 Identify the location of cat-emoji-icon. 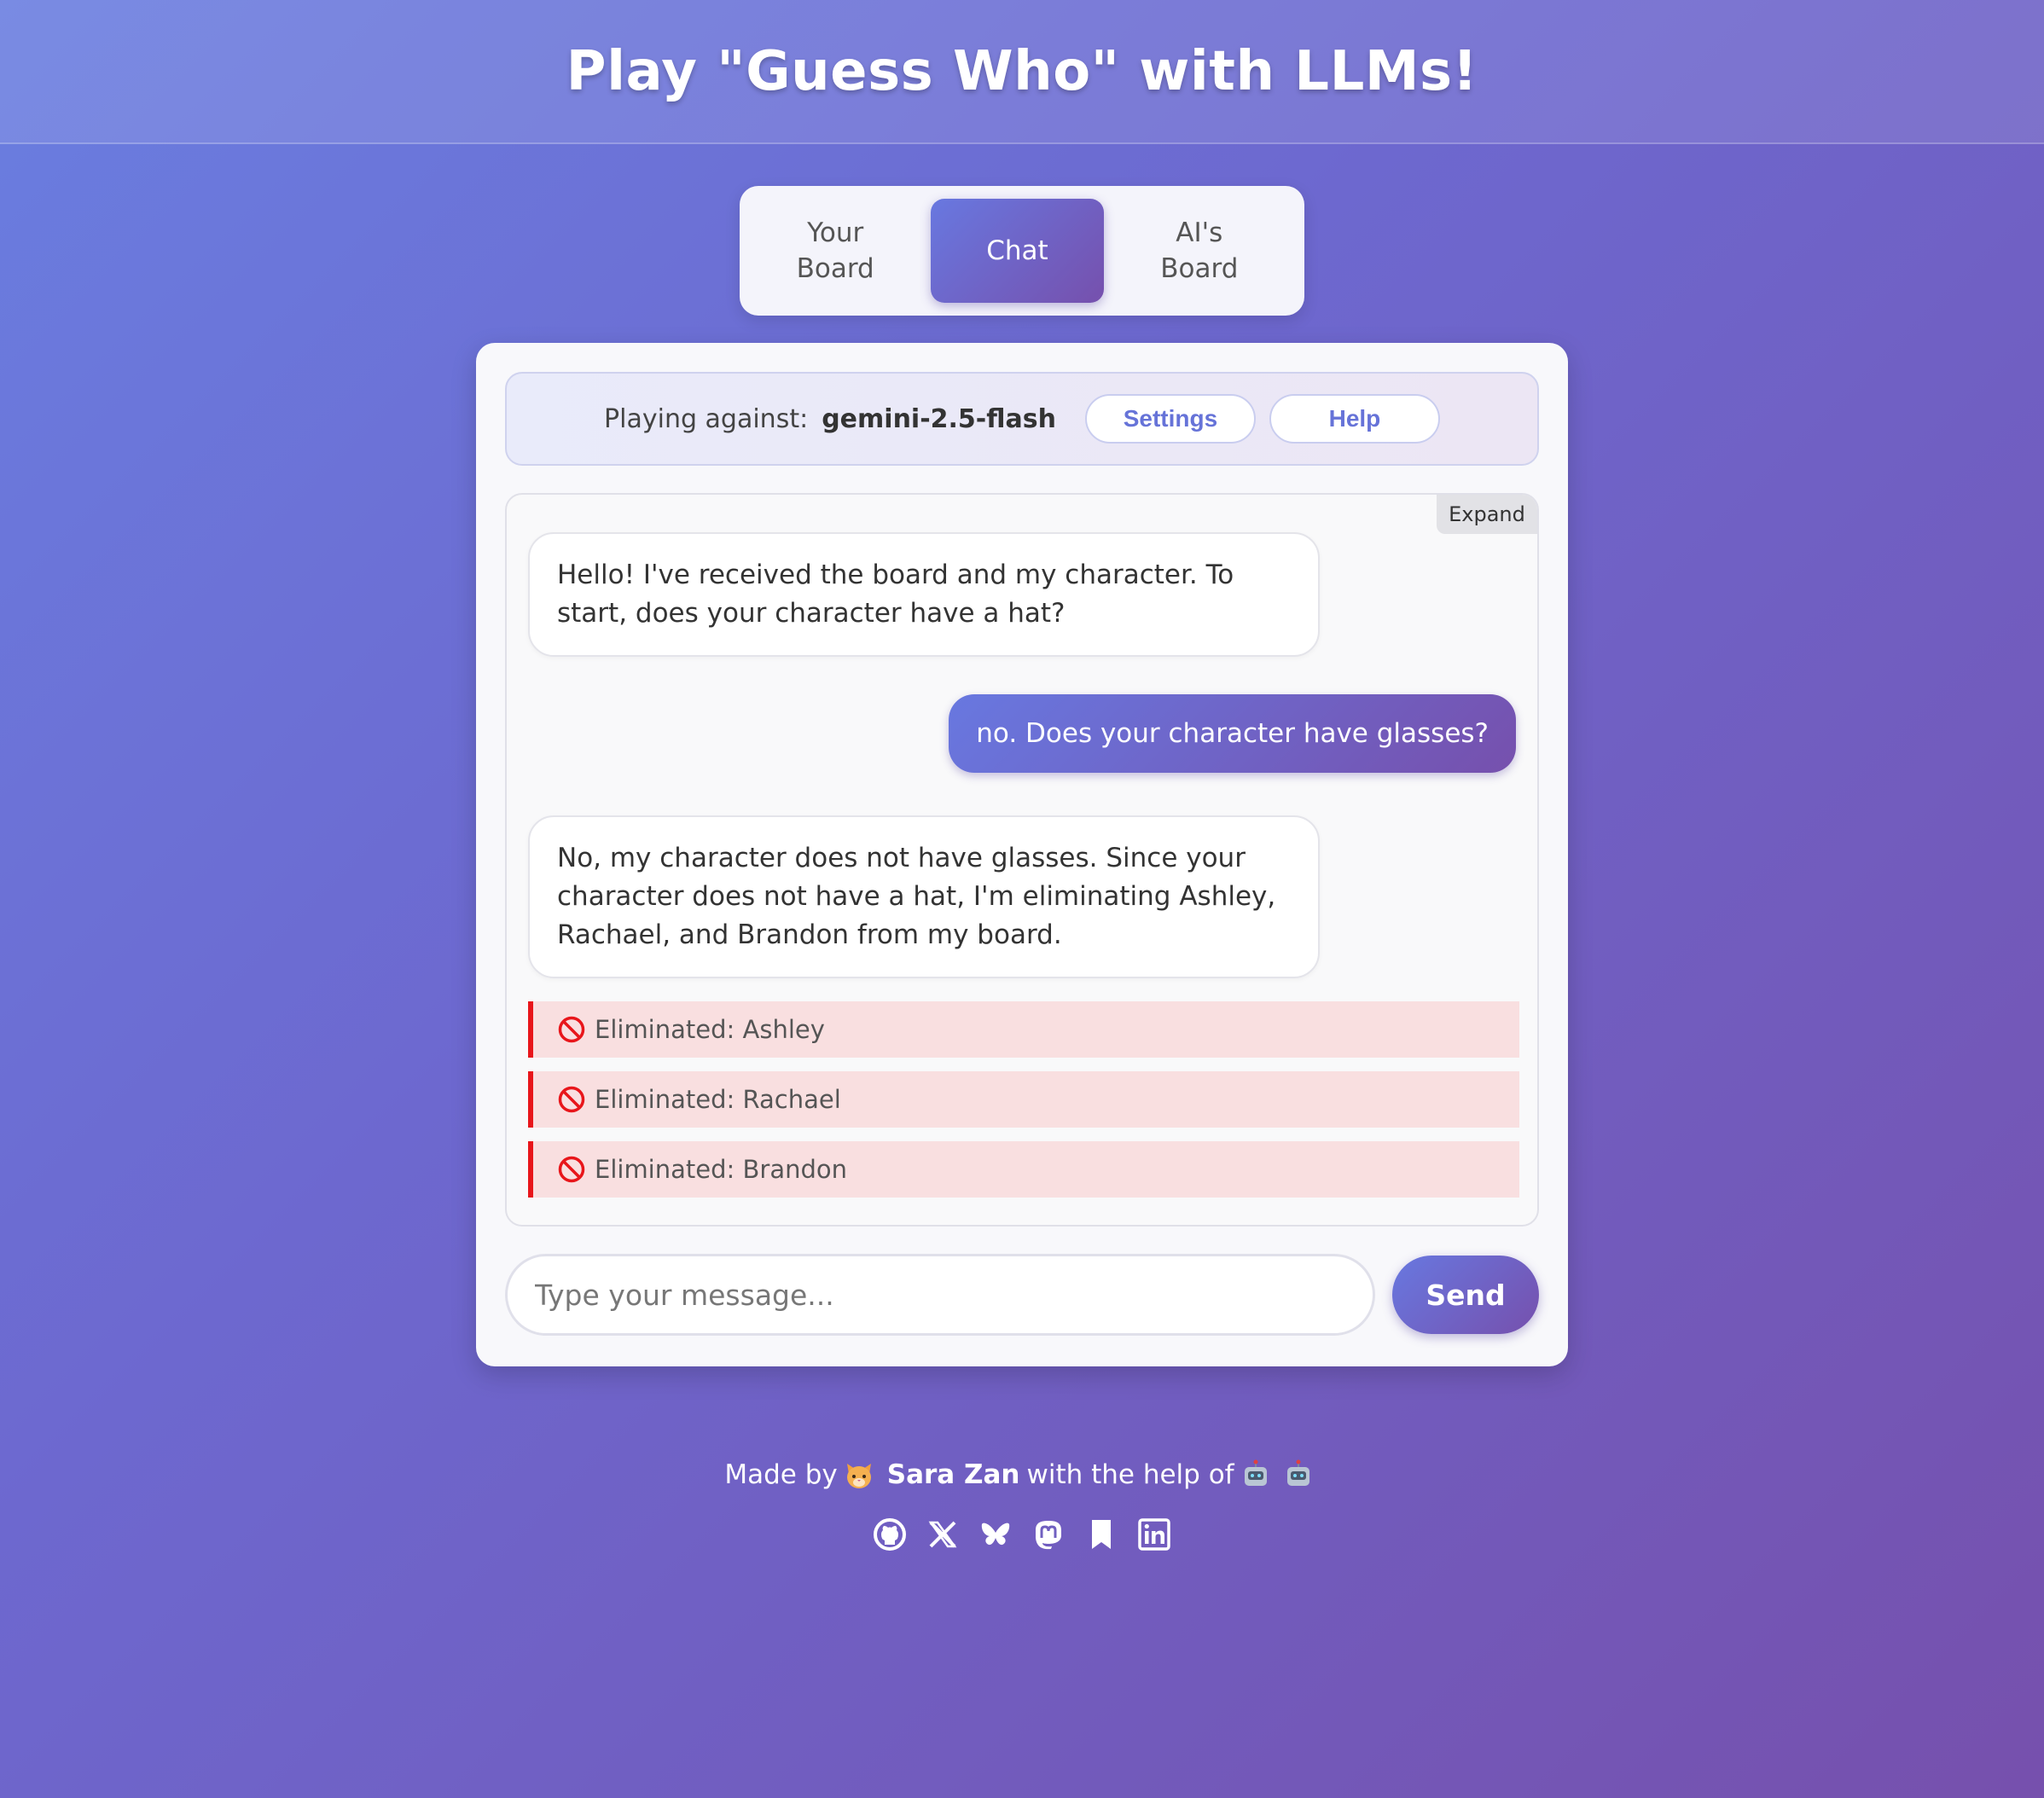
(858, 1476).